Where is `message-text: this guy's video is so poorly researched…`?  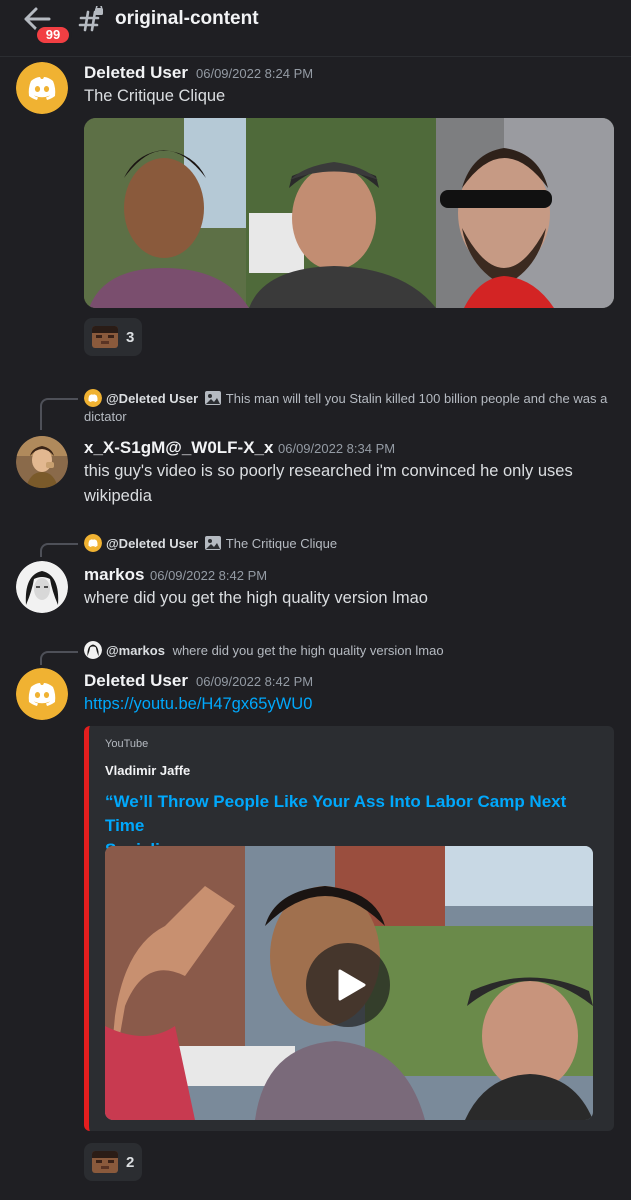 message-text: this guy's video is so poorly researched… is located at coordinates (349, 484).